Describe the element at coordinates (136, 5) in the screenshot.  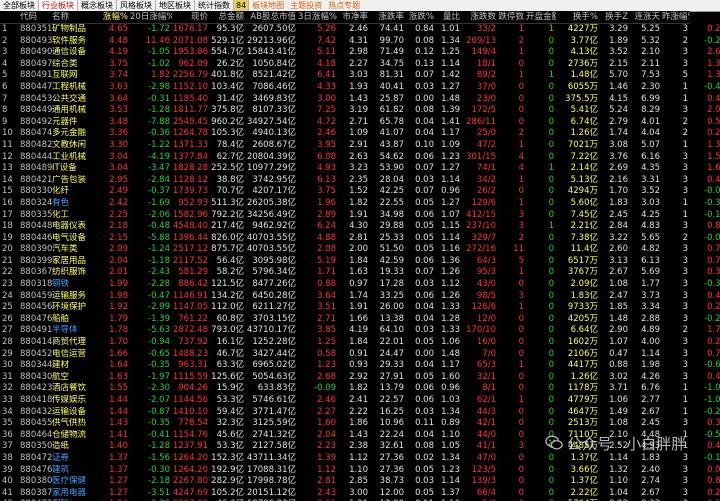
I see `tab-3: 风格板块` at that location.